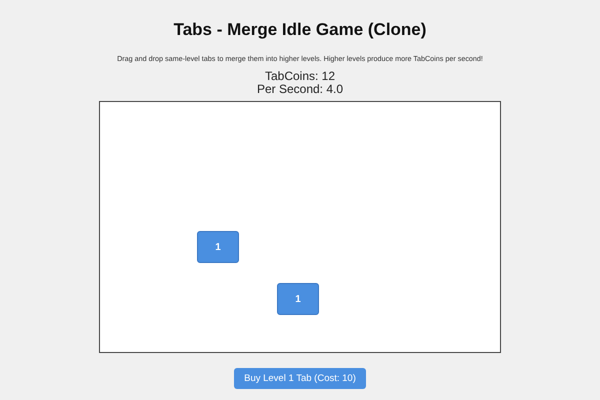  What do you see at coordinates (300, 30) in the screenshot?
I see `page-title: Tabs - Merge Idle Game (Clone)` at bounding box center [300, 30].